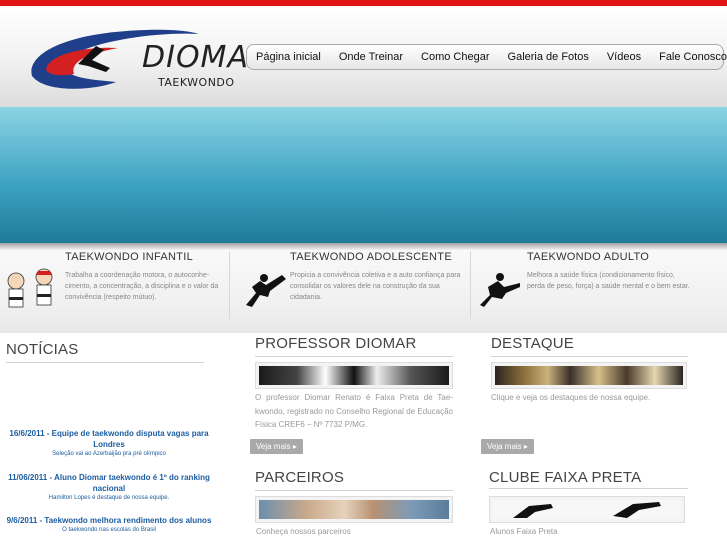 This screenshot has height=545, width=727. I want to click on parceiros-text: Conheça nossos parceiros, so click(303, 531).